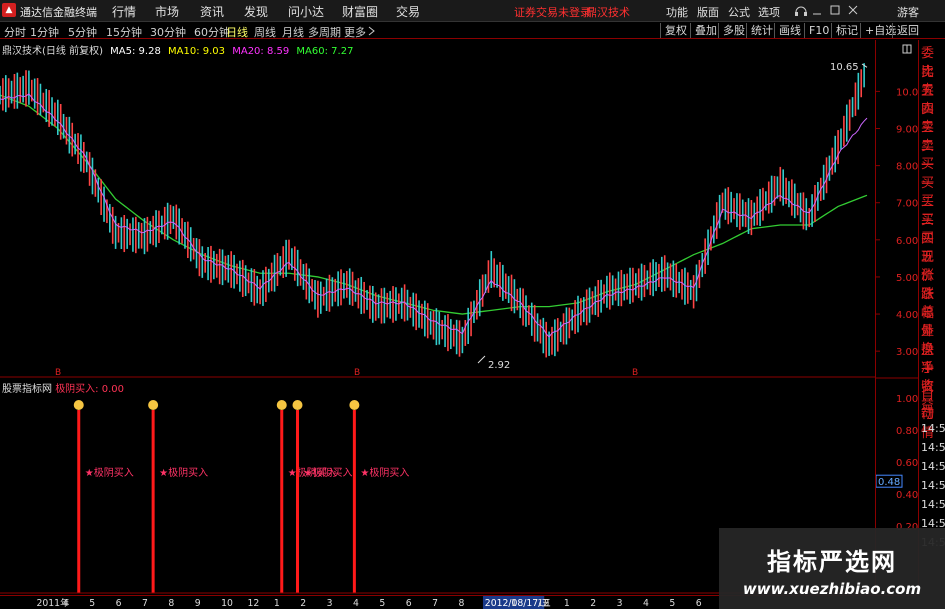 The width and height of the screenshot is (945, 609). Describe the element at coordinates (908, 12) in the screenshot. I see `guest-label: 游客` at that location.